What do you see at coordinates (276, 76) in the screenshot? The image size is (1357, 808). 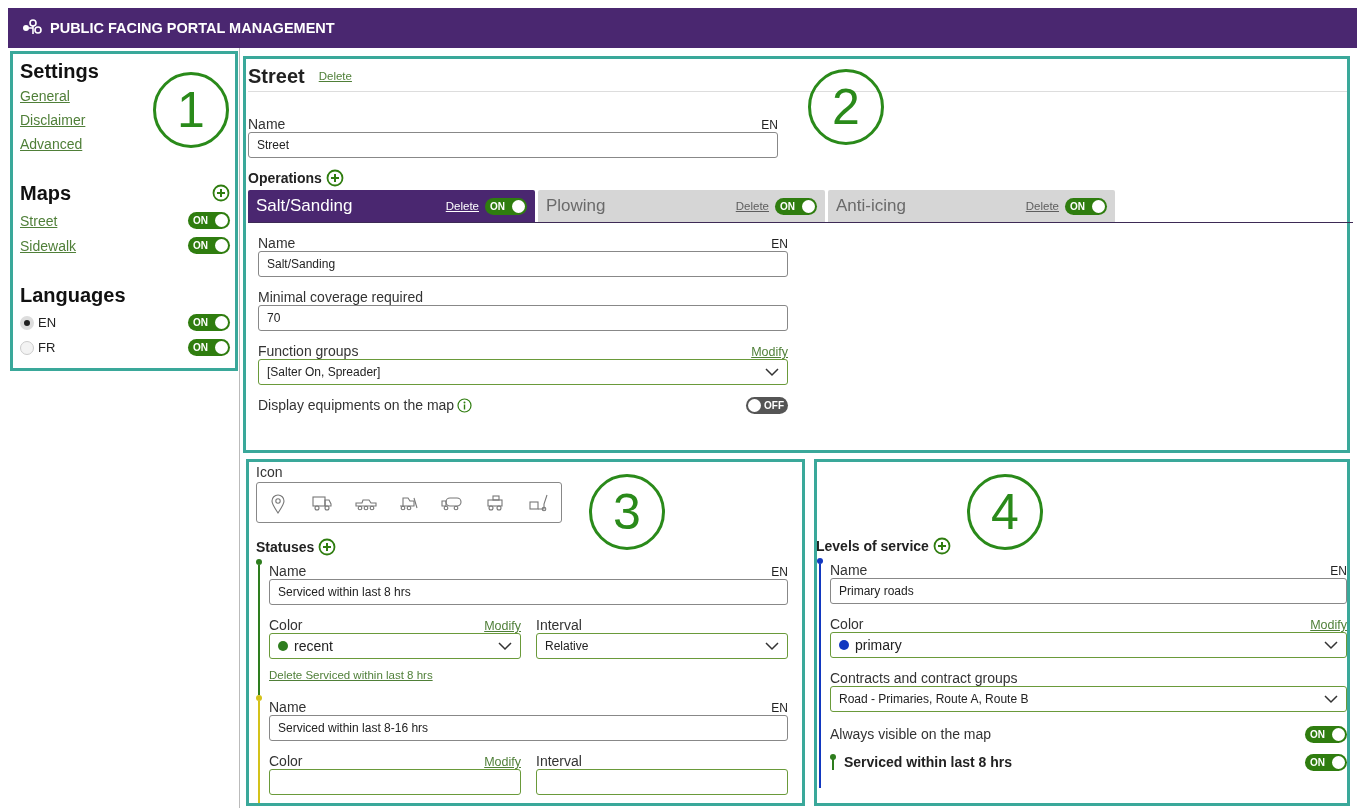 I see `page-title: Street` at bounding box center [276, 76].